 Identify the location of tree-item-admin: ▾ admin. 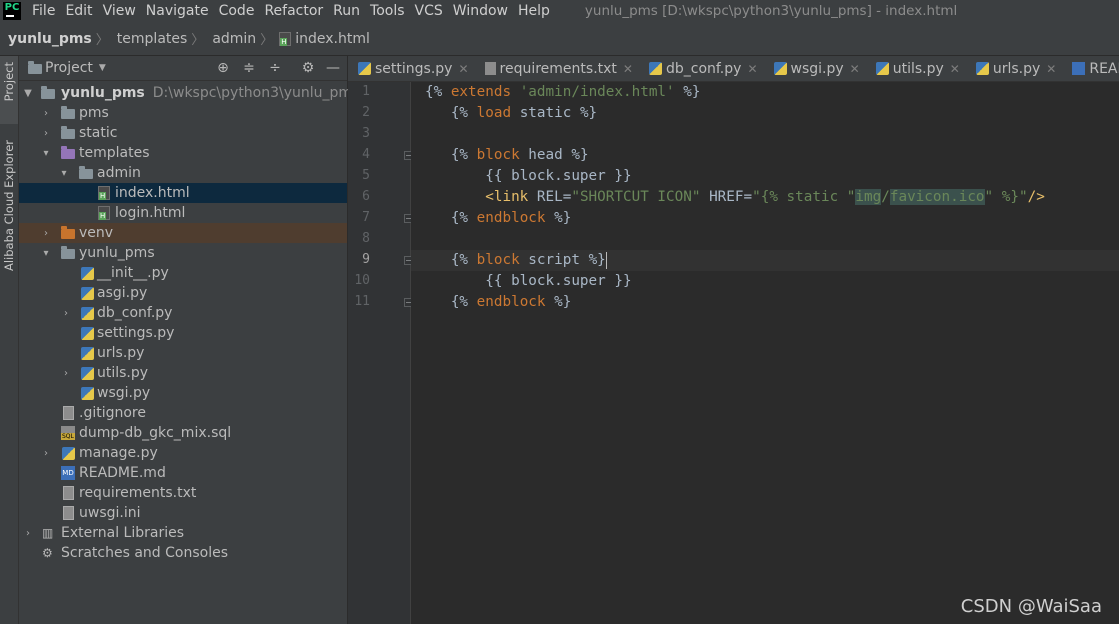
(183, 173).